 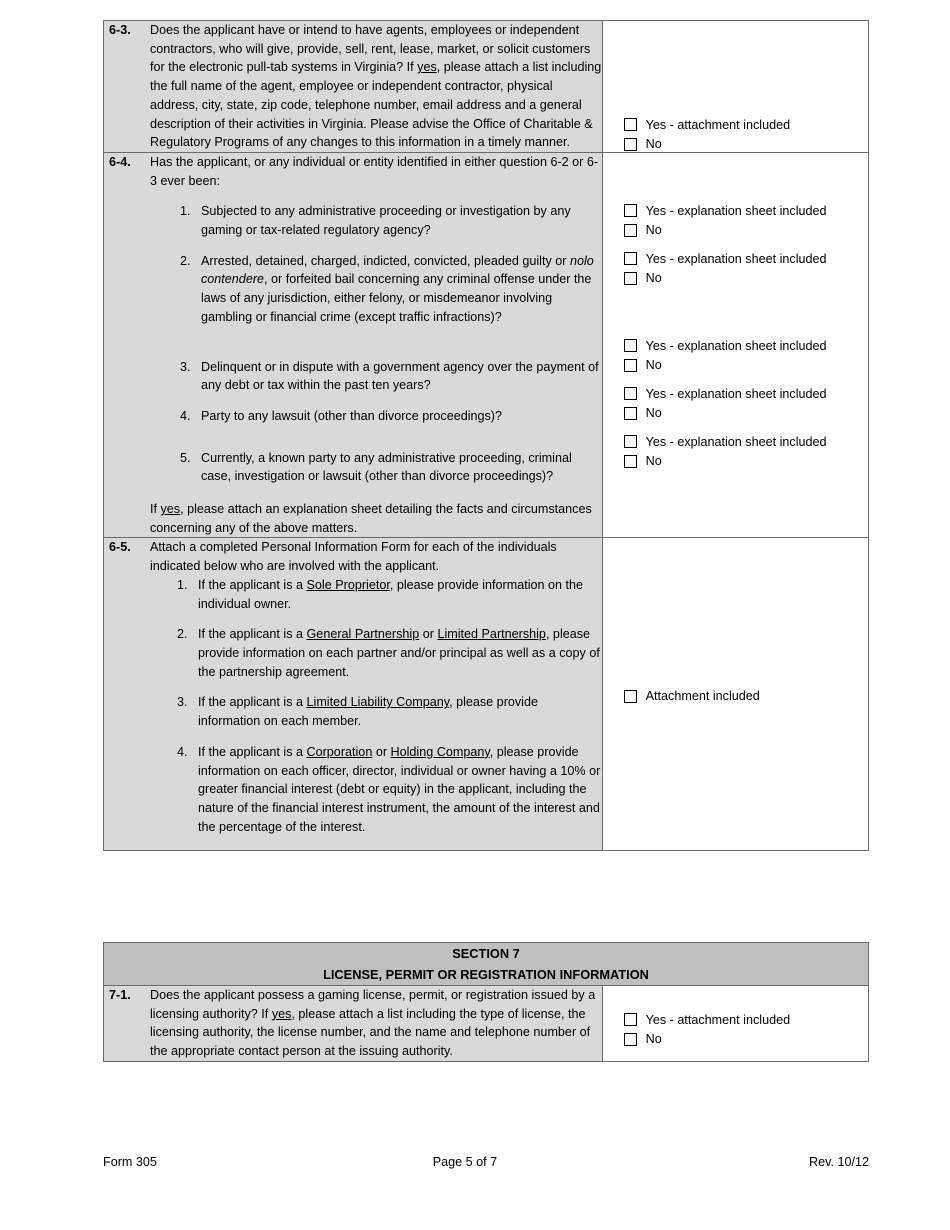 What do you see at coordinates (718, 124) in the screenshot?
I see `checkbox-label-yes: Yes - attachment included` at bounding box center [718, 124].